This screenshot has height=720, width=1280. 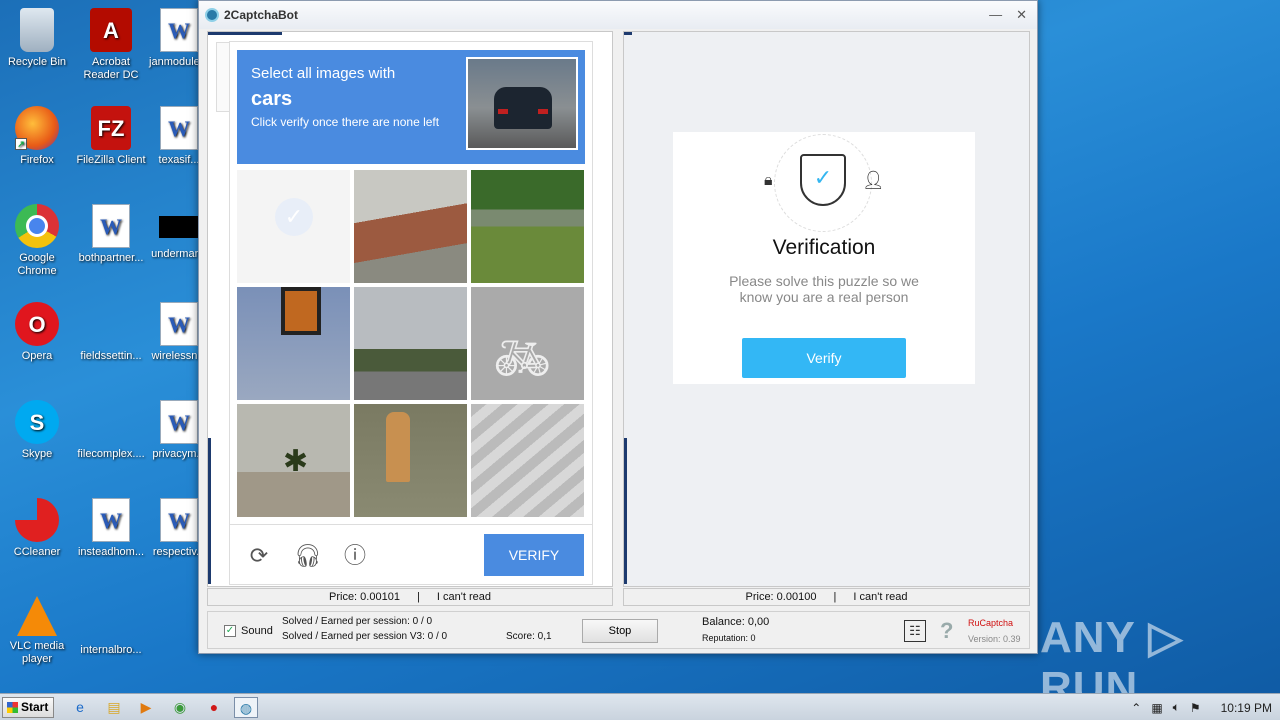 I want to click on desktop-icon-ccleaner: CCleaner, so click(x=37, y=528).